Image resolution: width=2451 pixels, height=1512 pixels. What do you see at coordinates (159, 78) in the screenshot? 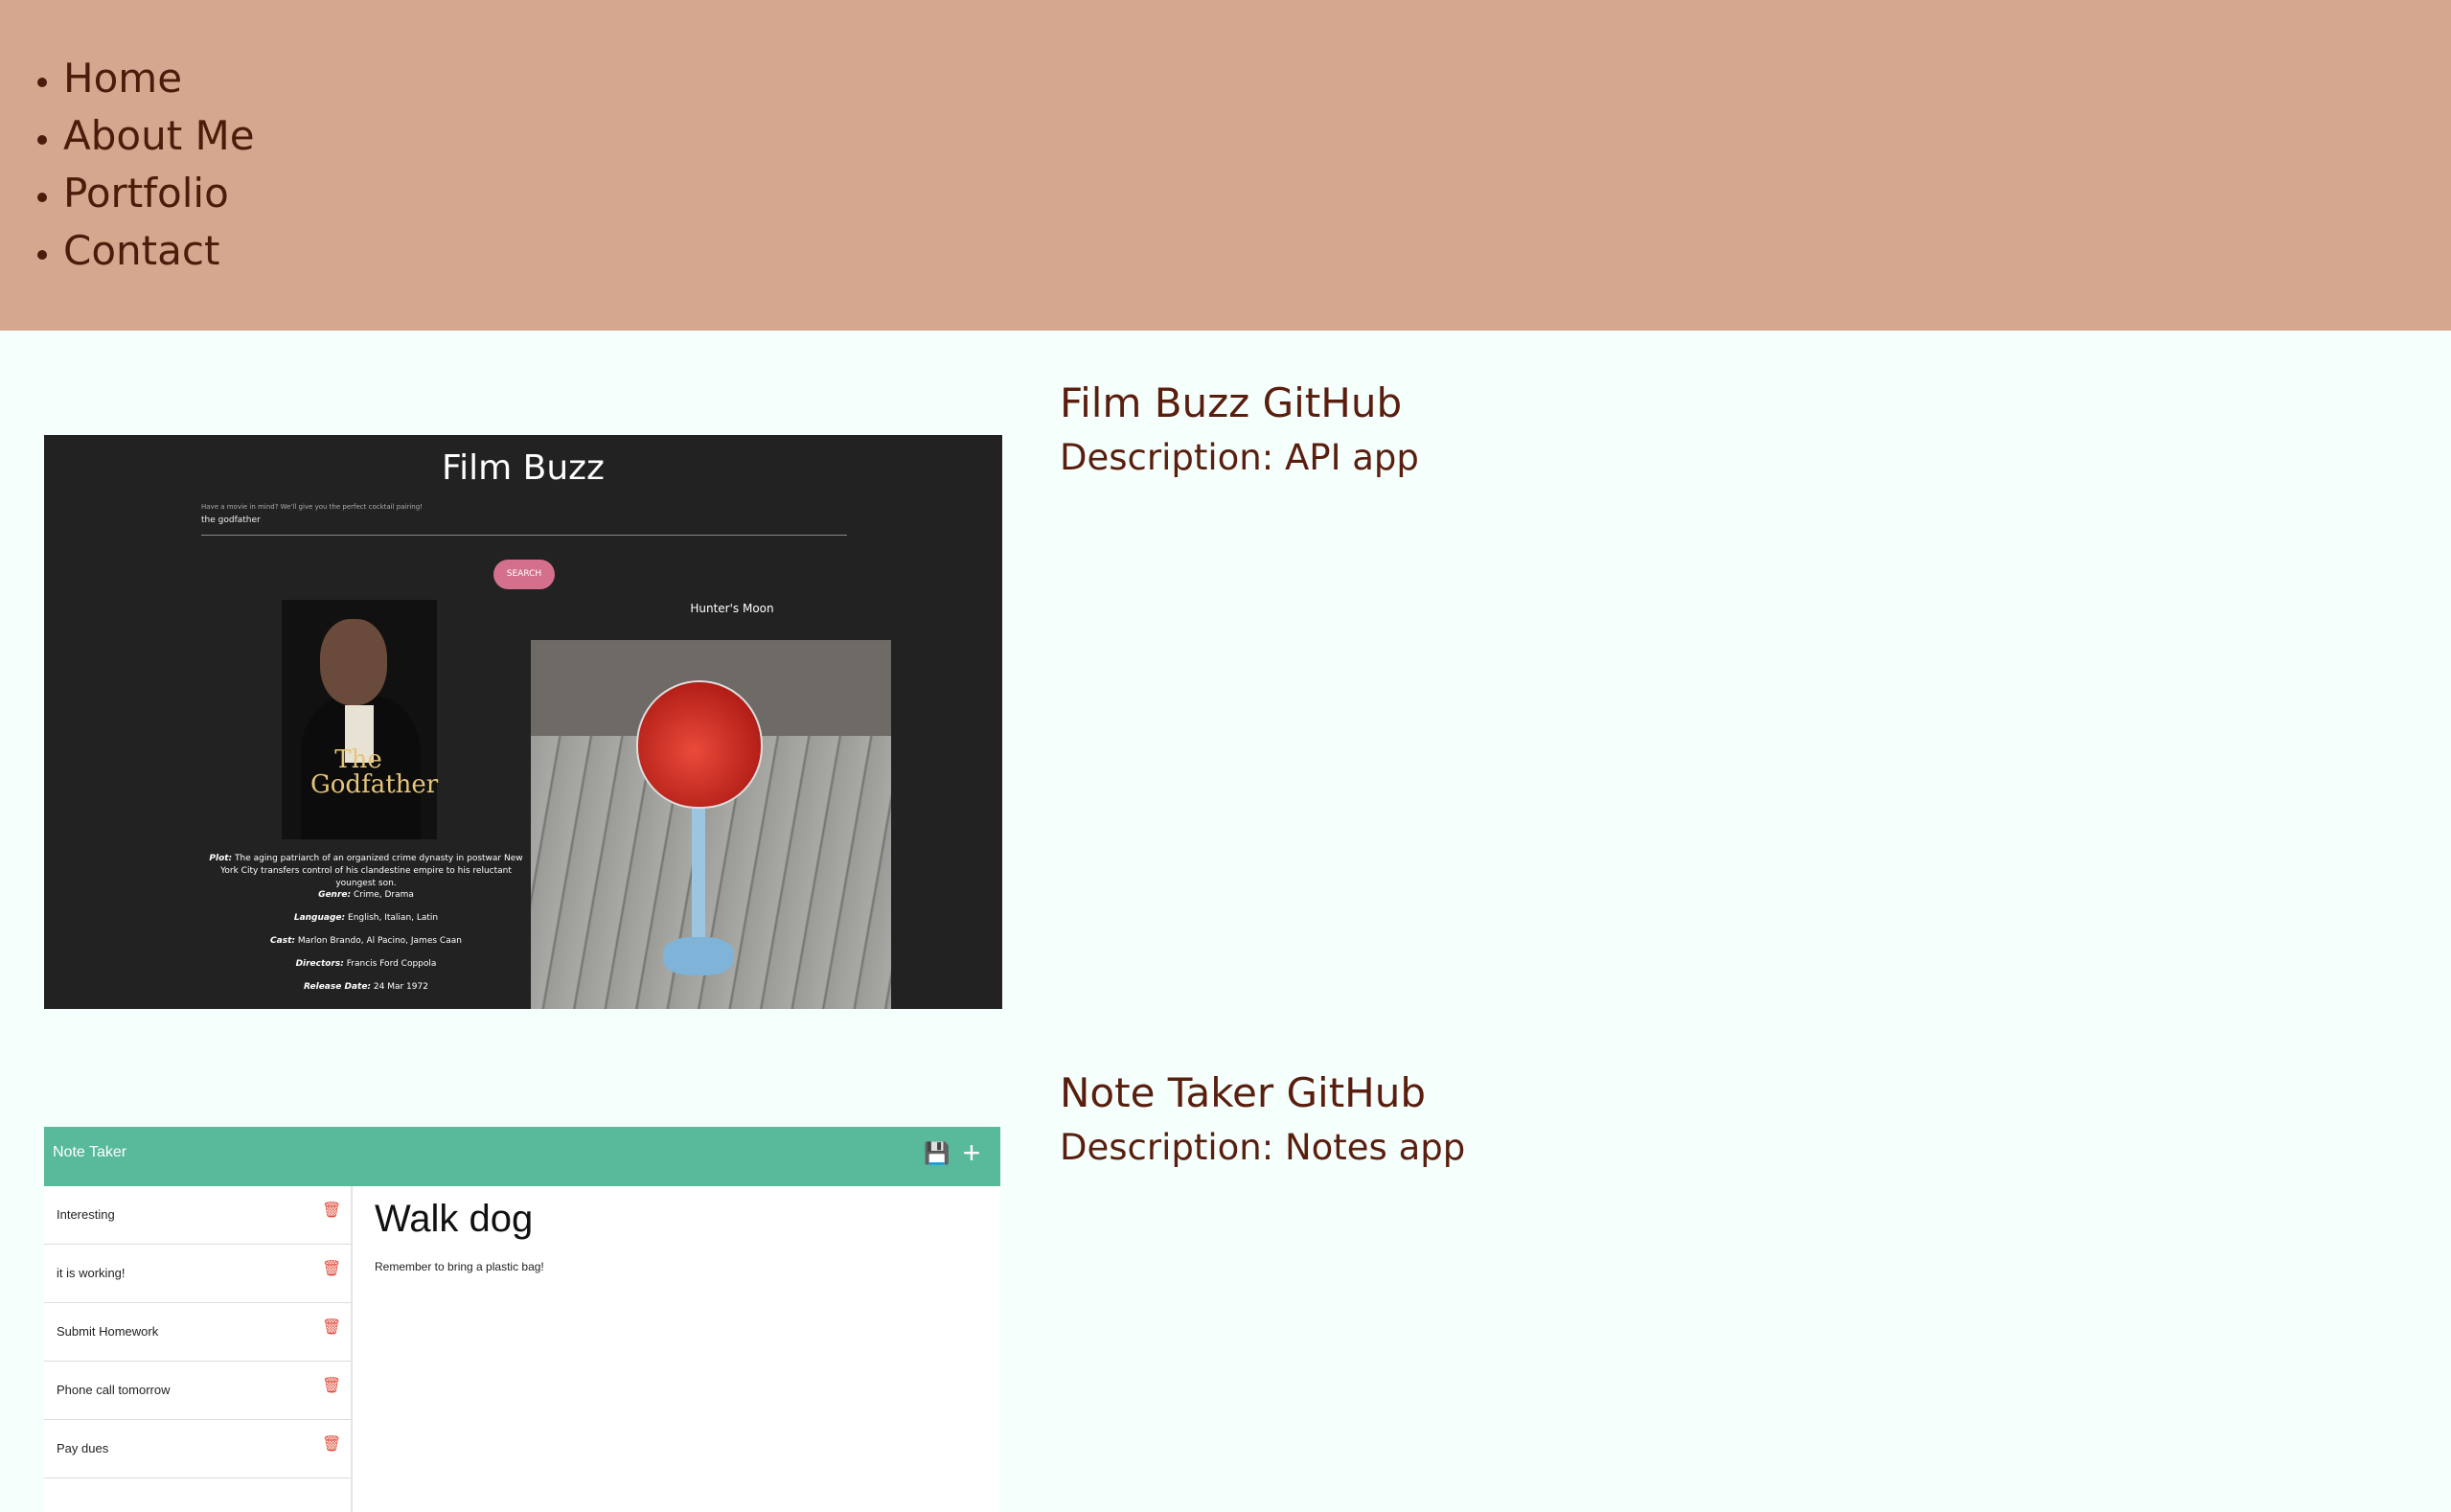
I see `nav-home: Home` at bounding box center [159, 78].